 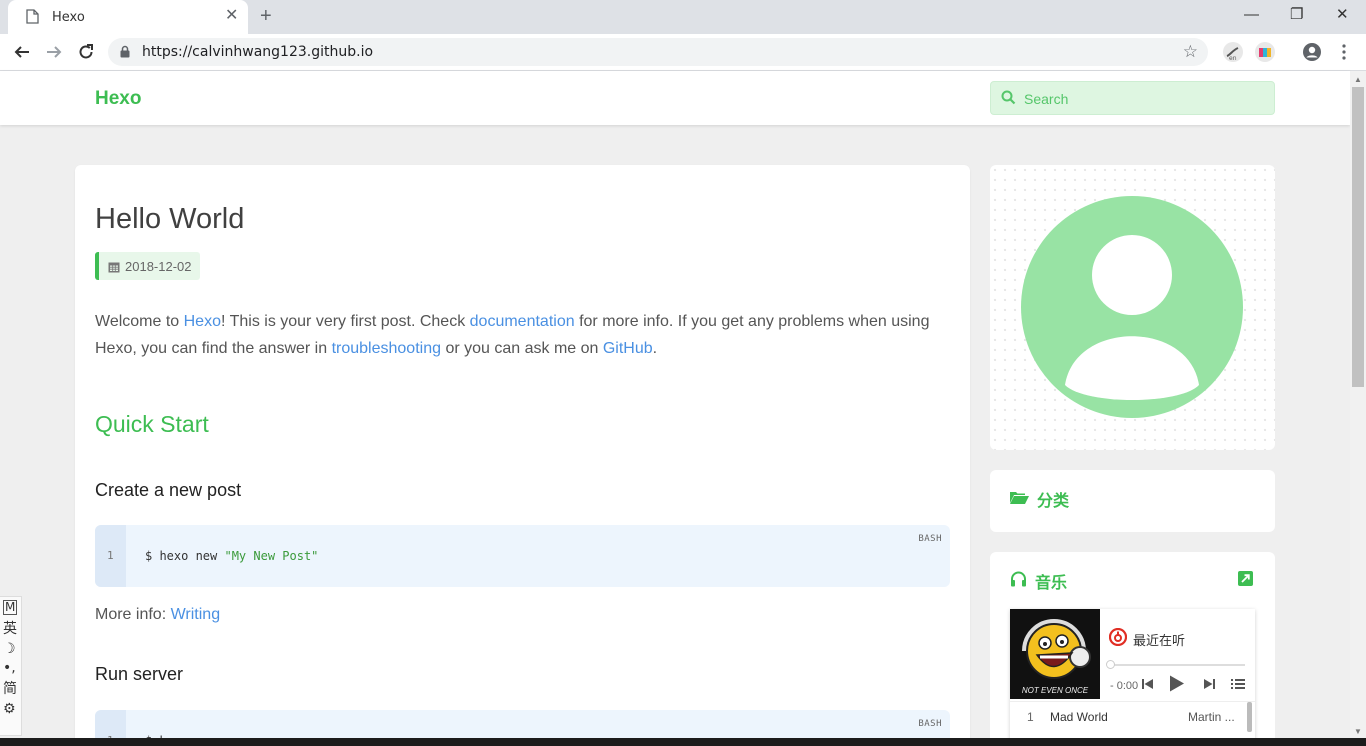 I want to click on ime-moon-icon: ☽, so click(x=9, y=649).